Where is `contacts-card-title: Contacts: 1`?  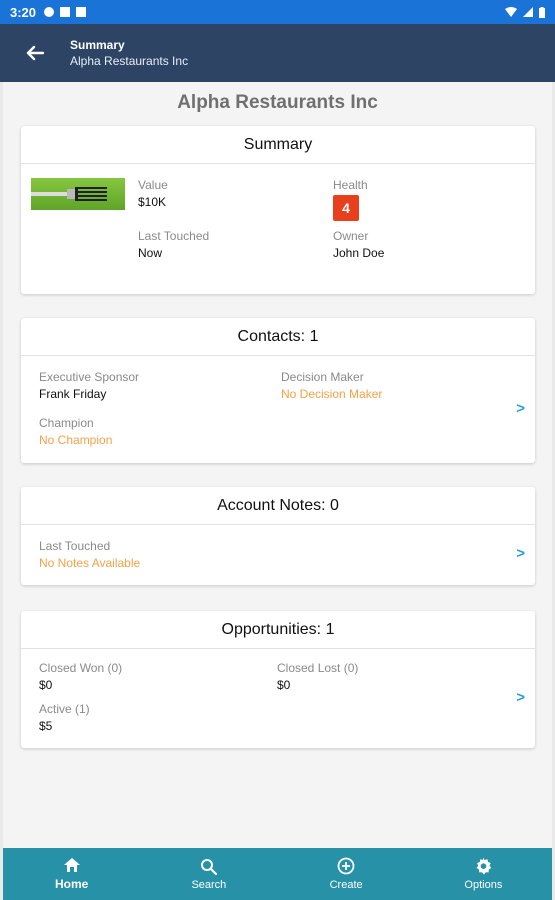
contacts-card-title: Contacts: 1 is located at coordinates (278, 337).